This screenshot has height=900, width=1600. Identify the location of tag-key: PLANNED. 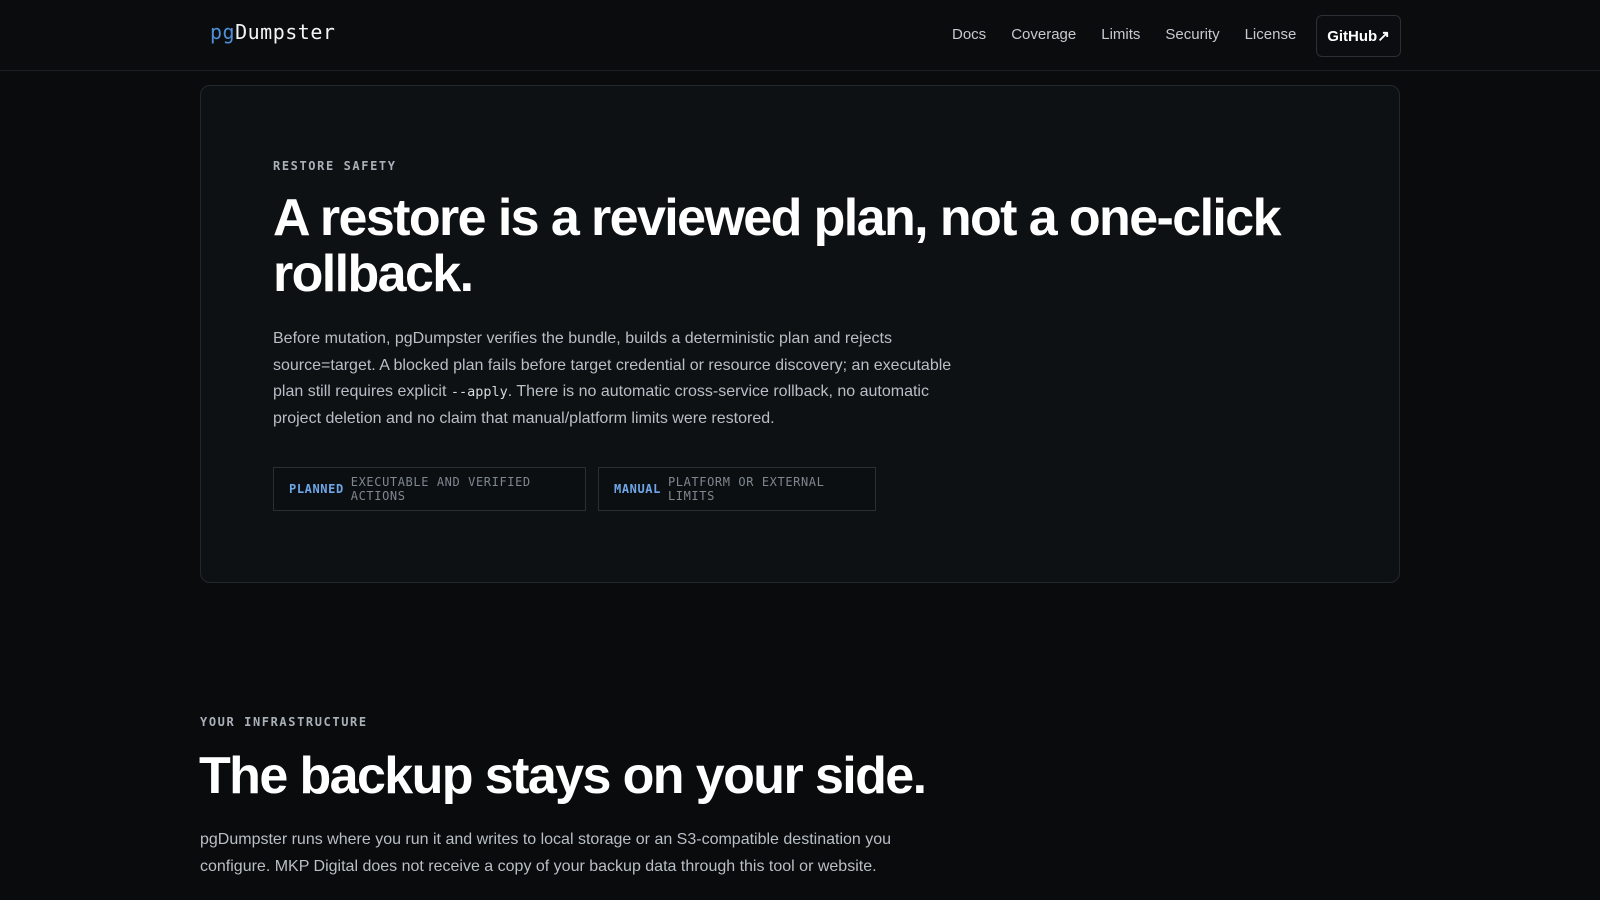
(316, 489).